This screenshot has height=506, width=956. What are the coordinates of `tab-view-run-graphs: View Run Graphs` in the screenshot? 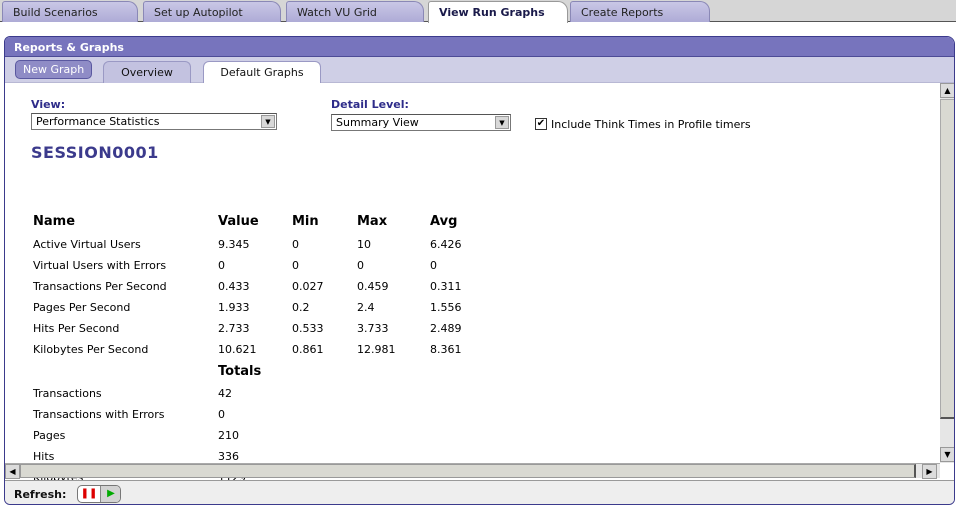 It's located at (498, 12).